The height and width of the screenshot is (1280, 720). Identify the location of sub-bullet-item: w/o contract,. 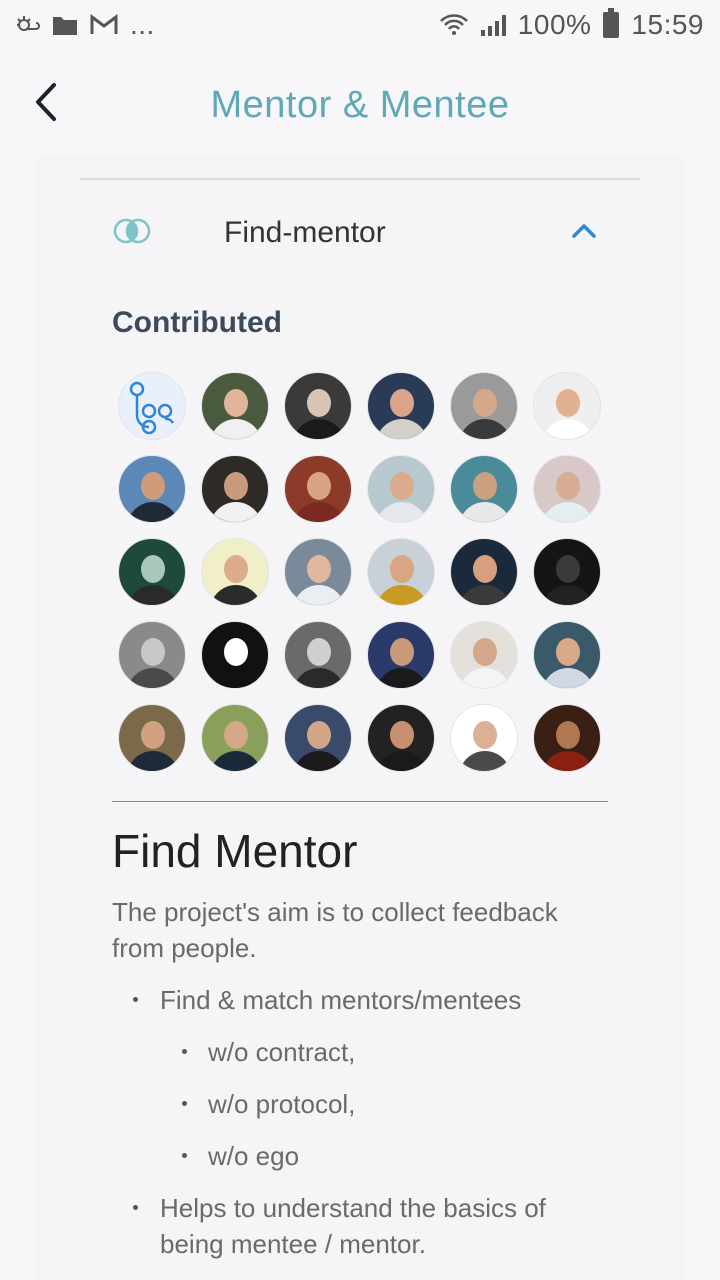
(282, 1052).